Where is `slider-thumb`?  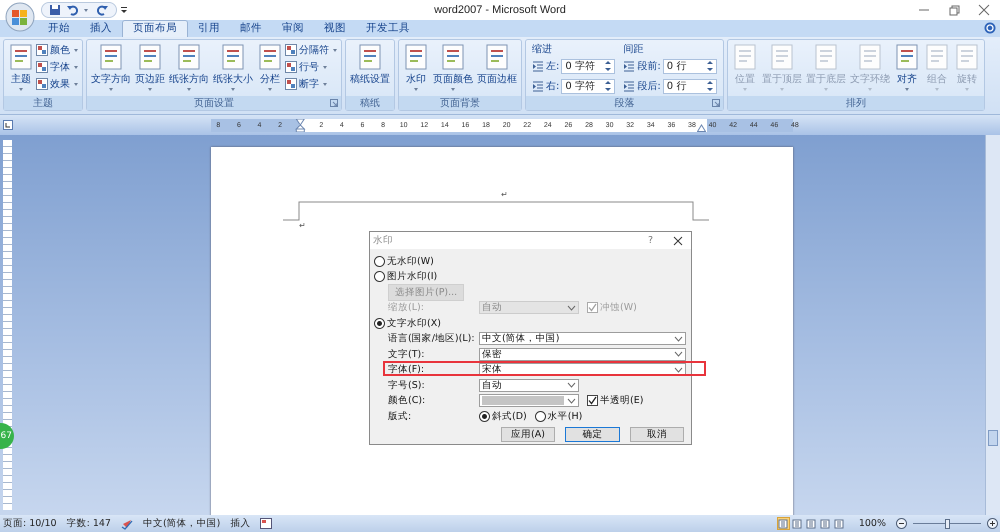 slider-thumb is located at coordinates (947, 523).